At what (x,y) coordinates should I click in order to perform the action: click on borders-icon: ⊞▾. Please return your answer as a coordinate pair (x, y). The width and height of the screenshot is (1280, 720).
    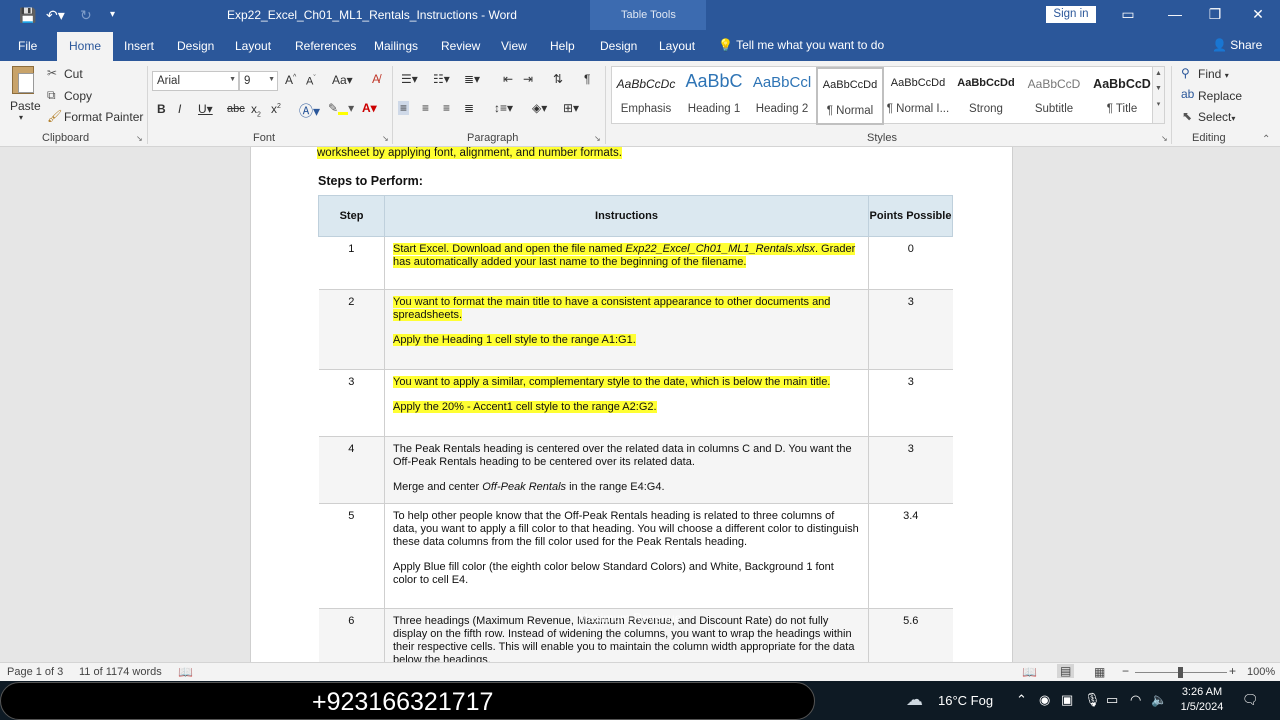
    Looking at the image, I should click on (571, 108).